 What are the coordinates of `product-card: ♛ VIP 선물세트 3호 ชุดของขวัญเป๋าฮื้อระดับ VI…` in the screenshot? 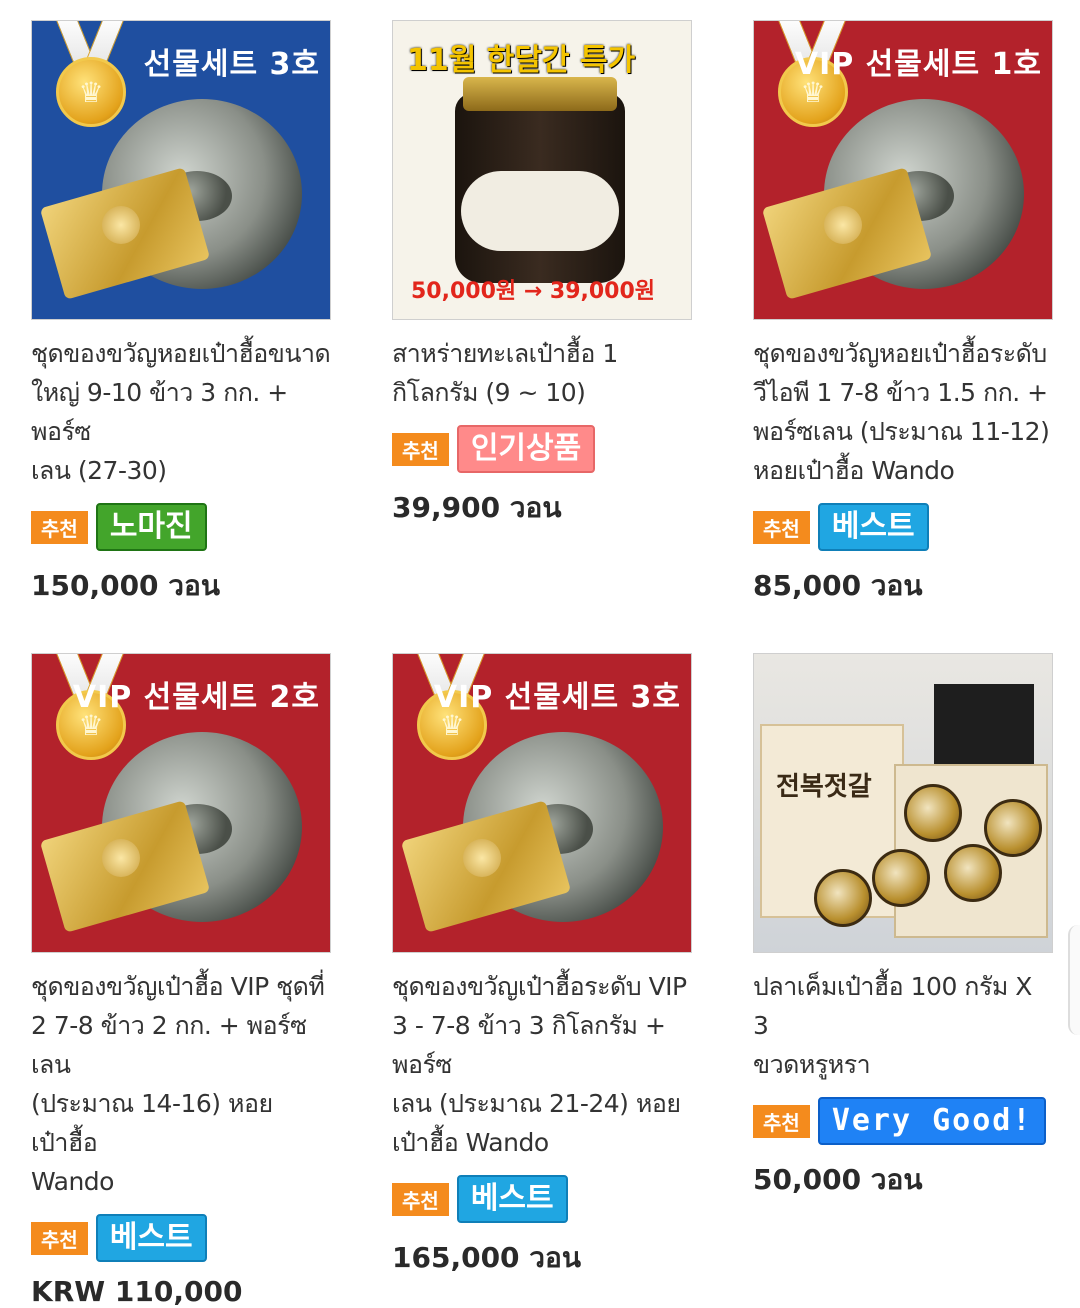 It's located at (542, 966).